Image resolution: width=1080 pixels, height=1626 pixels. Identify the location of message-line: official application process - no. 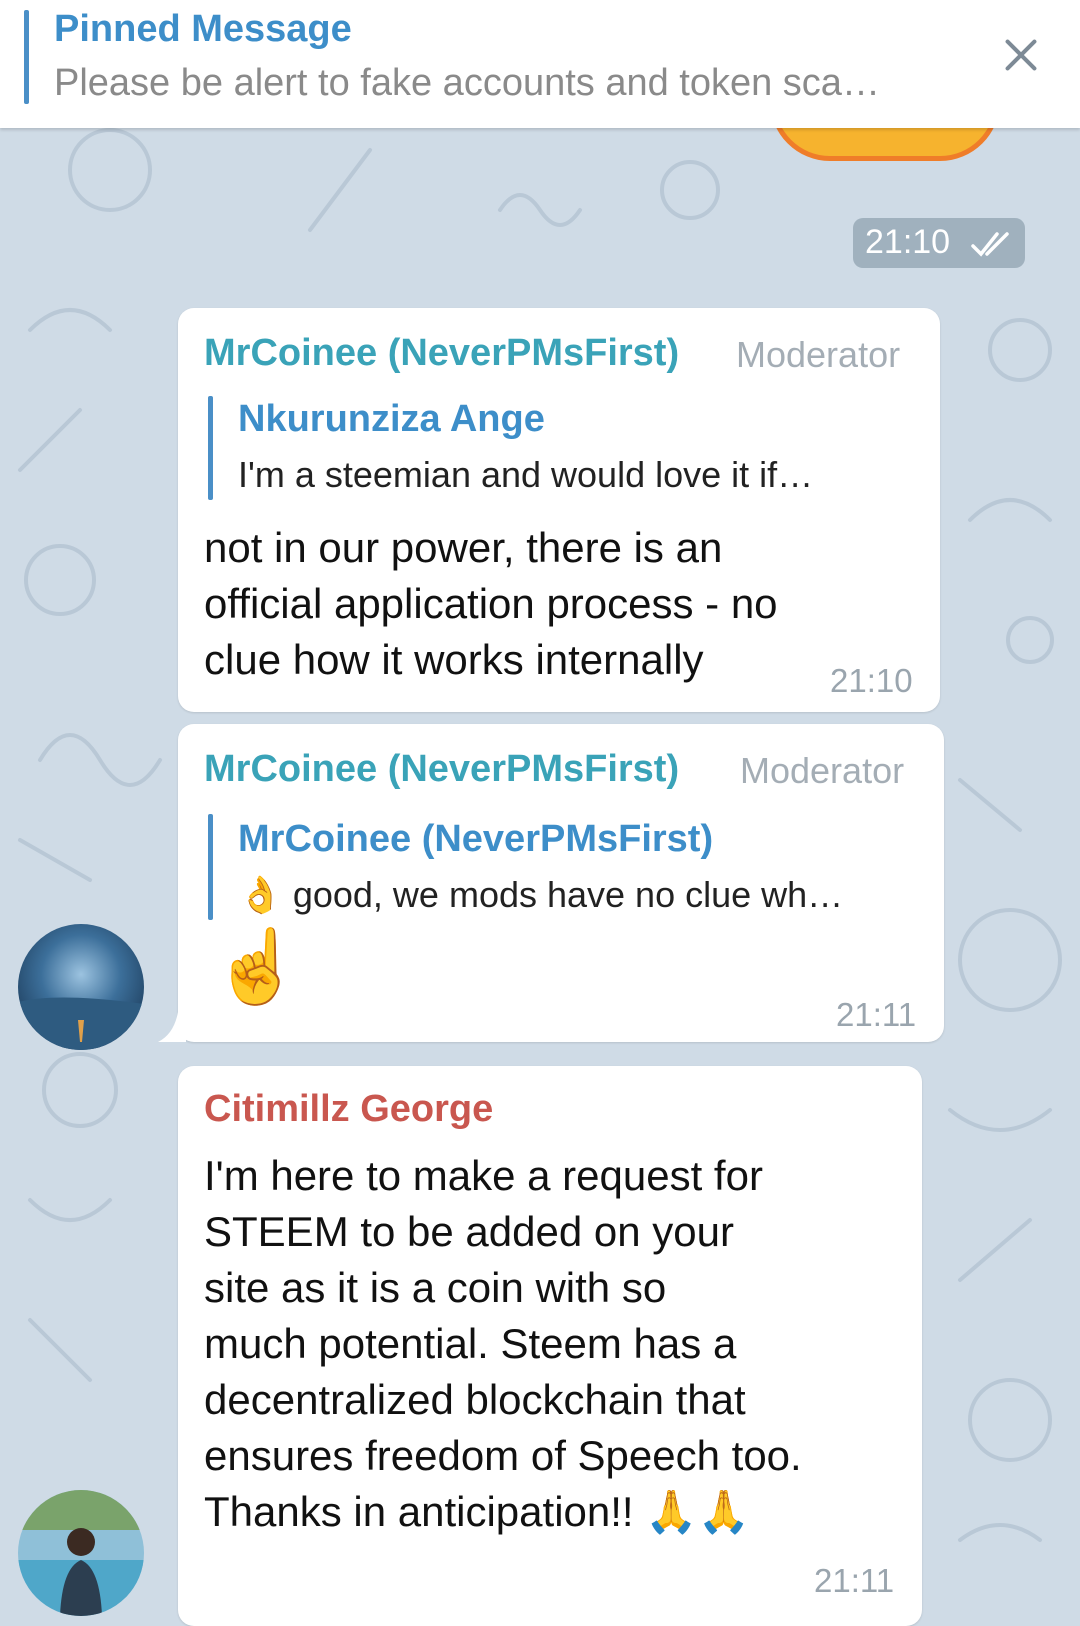
(491, 603).